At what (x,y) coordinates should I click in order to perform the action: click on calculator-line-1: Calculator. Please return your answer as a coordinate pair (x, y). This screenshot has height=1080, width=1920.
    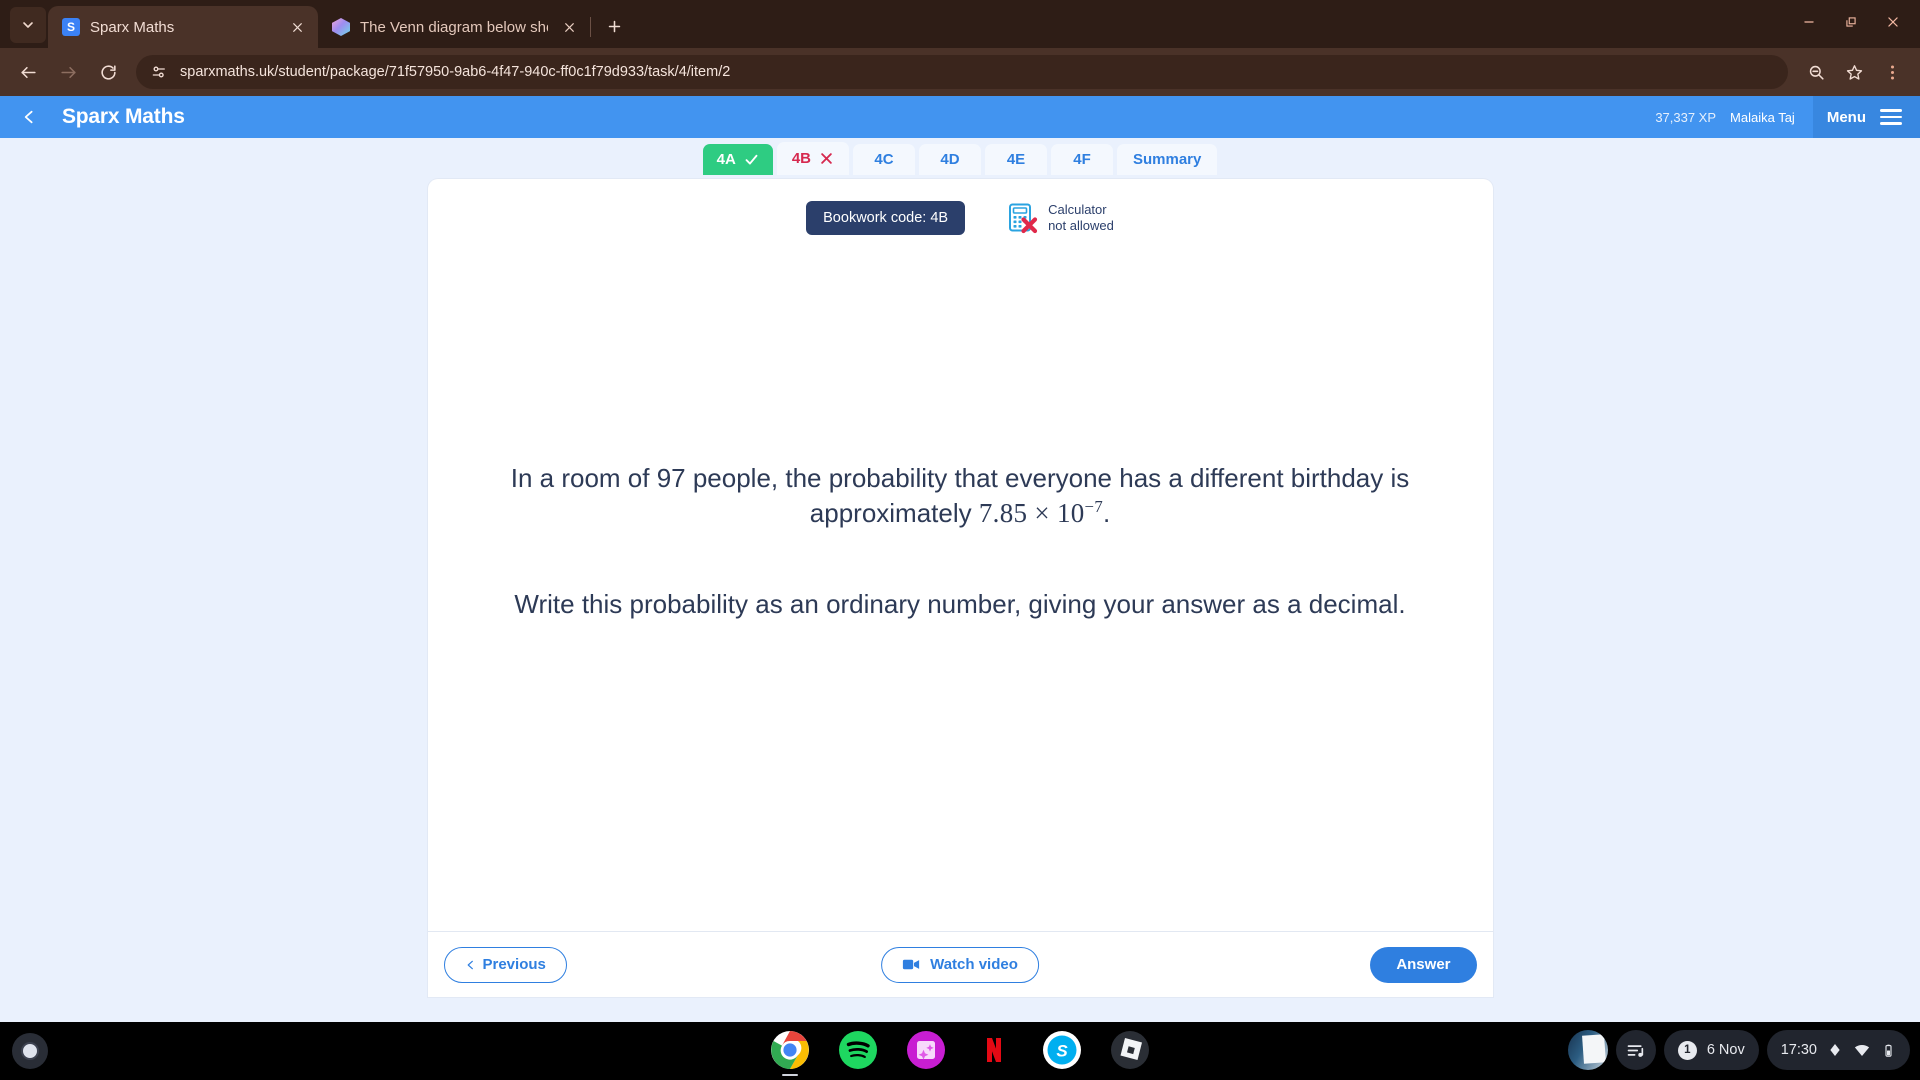
    Looking at the image, I should click on (1077, 209).